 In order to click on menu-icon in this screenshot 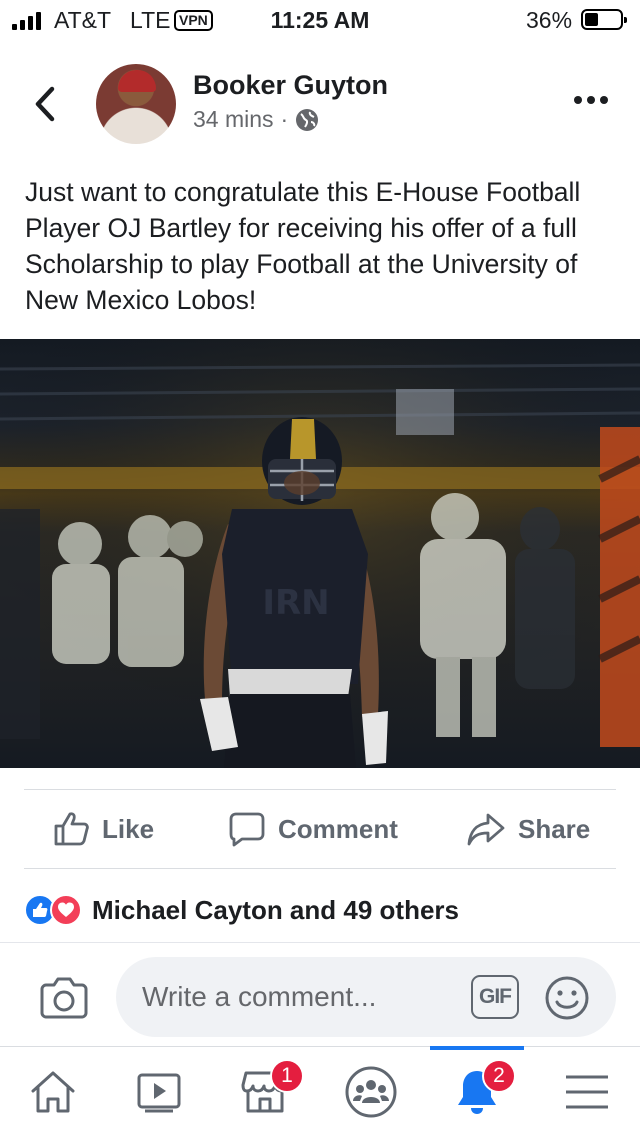, I will do `click(587, 1092)`.